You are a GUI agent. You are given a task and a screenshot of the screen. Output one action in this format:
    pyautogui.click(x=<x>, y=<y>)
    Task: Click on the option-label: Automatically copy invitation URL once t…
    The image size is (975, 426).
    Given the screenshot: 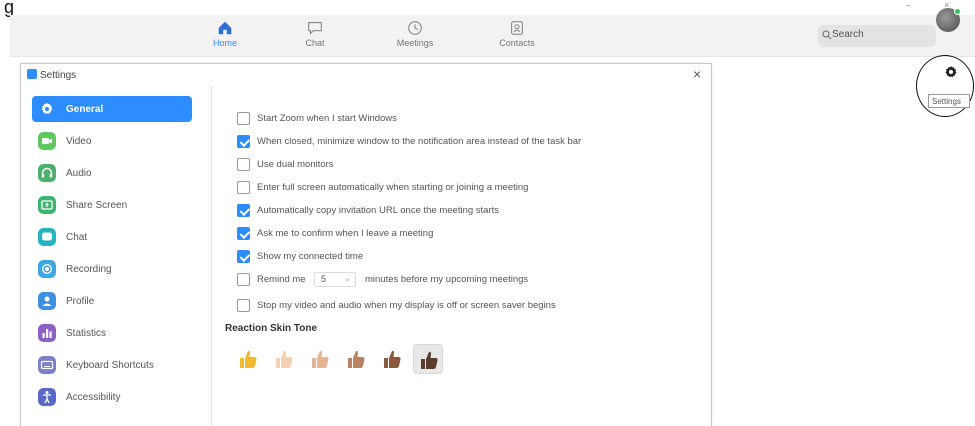 What is the action you would take?
    pyautogui.click(x=378, y=210)
    